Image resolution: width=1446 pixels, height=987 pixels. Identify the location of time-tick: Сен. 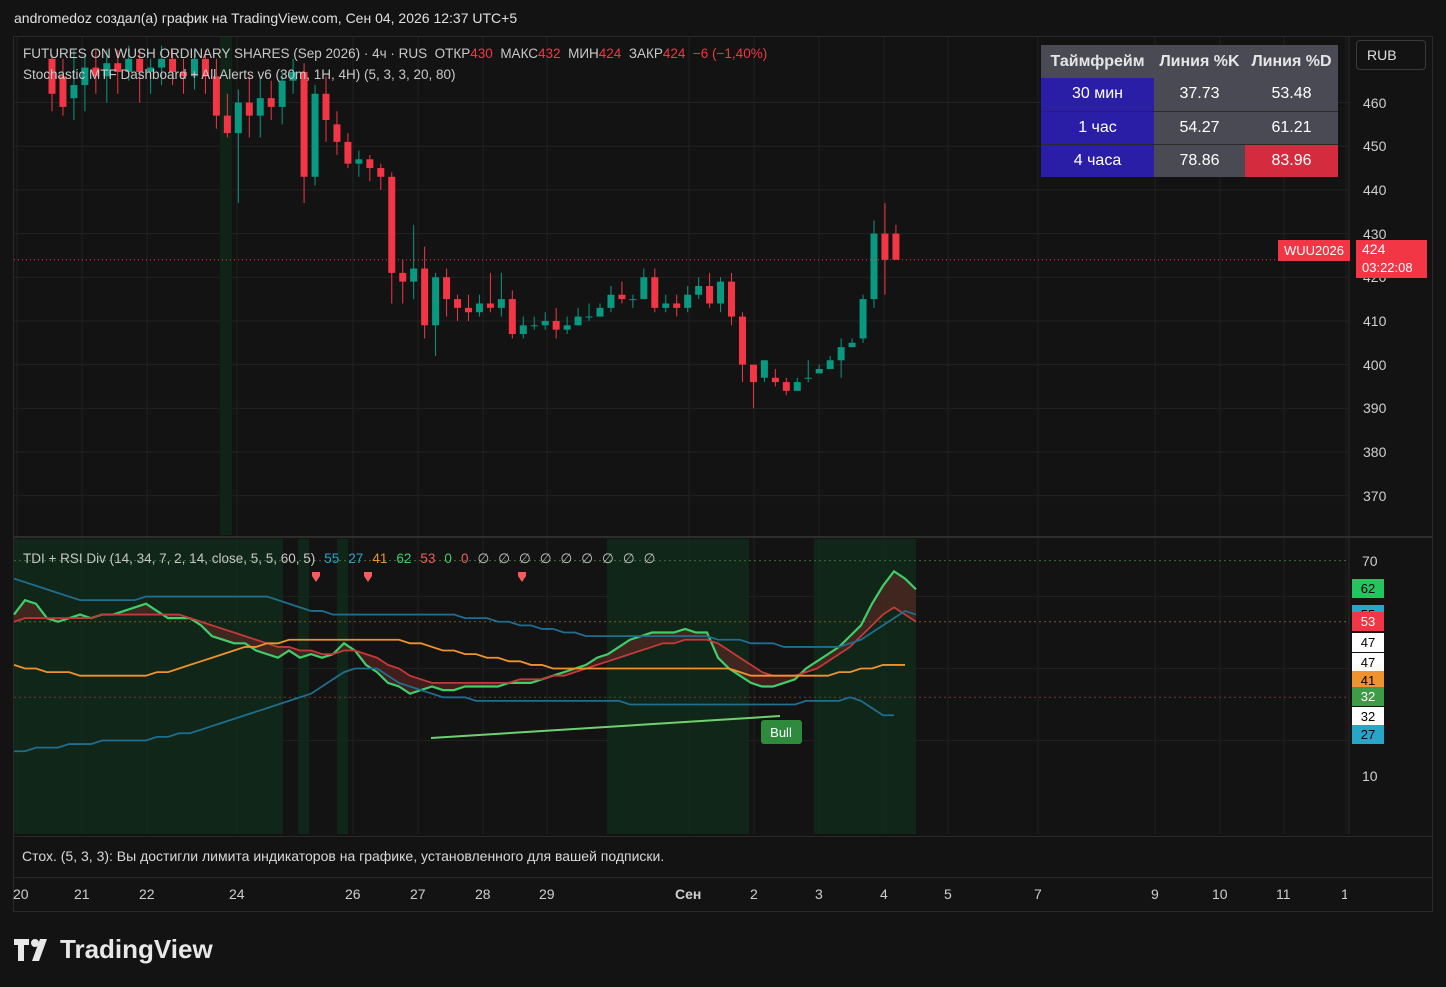
(688, 894).